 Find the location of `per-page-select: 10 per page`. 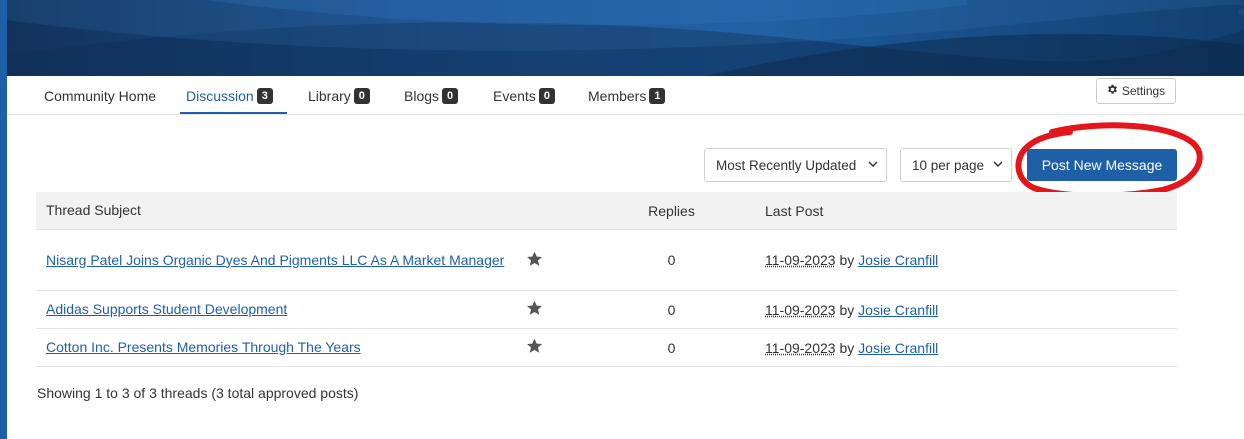

per-page-select: 10 per page is located at coordinates (956, 165).